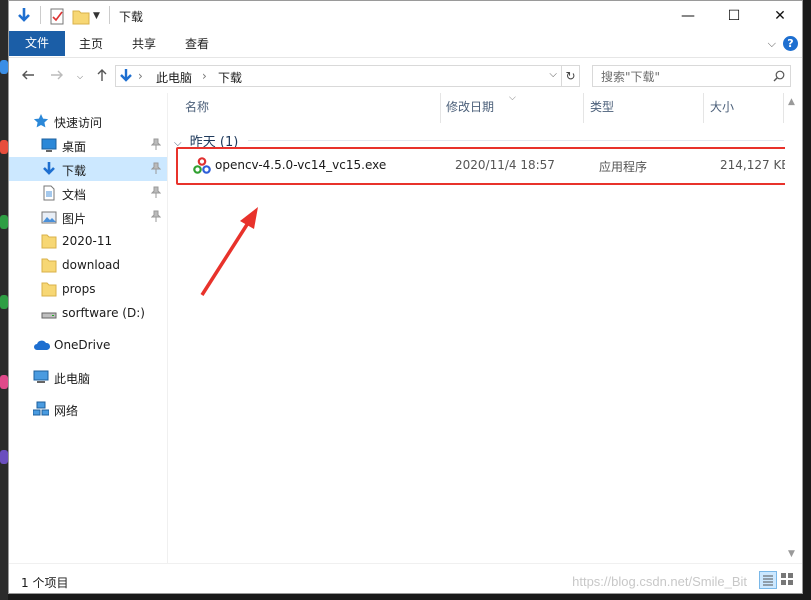  I want to click on sort-caret-icon: ⌵, so click(512, 98).